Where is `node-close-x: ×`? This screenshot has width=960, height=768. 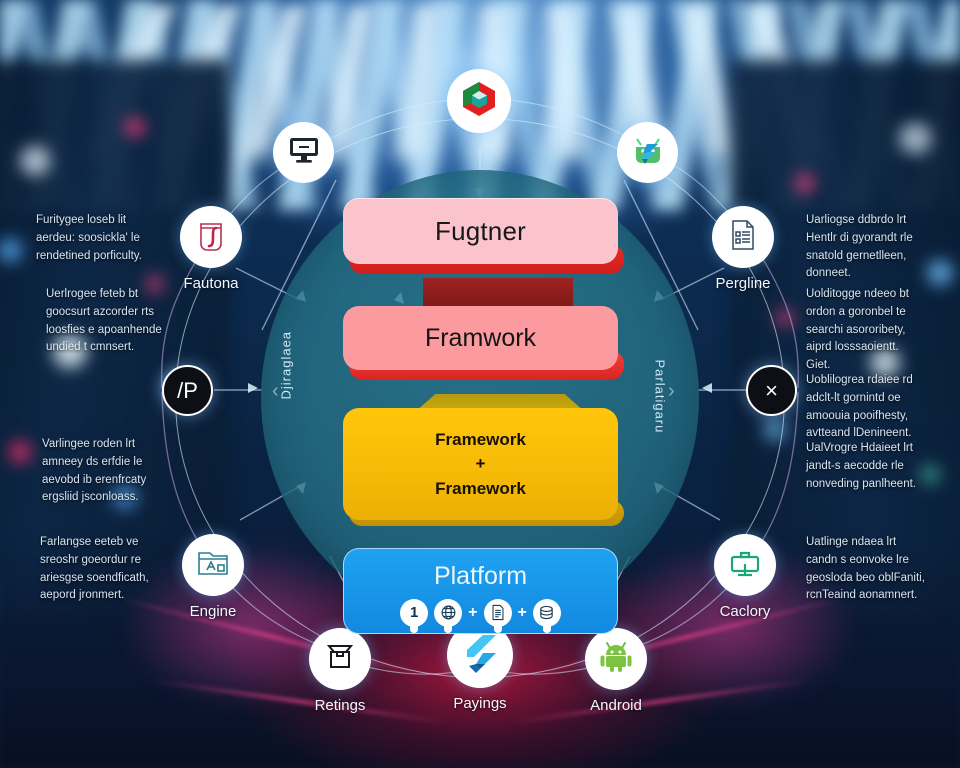
node-close-x: × is located at coordinates (771, 394).